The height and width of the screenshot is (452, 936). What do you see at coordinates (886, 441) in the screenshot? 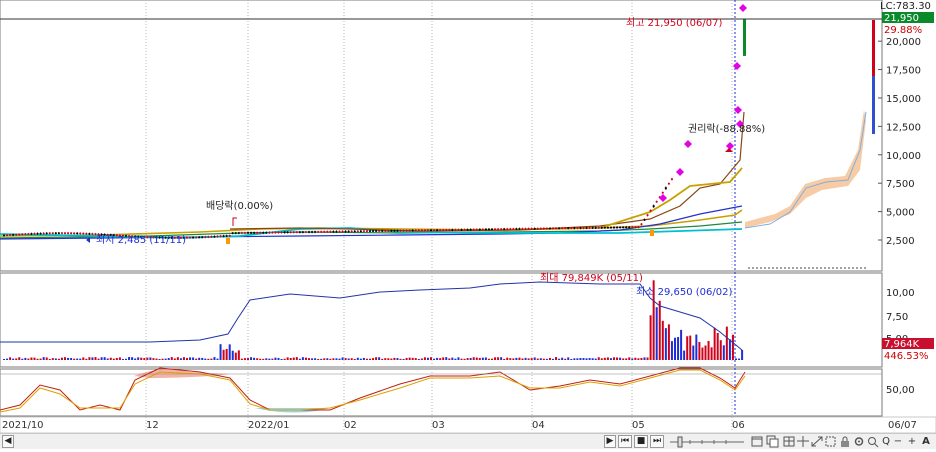
I see `q-label: Q` at bounding box center [886, 441].